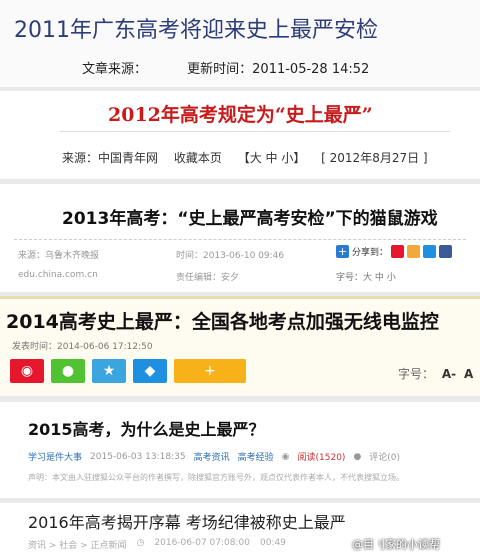 The image size is (480, 559). I want to click on share-label: 分享到：, so click(370, 253).